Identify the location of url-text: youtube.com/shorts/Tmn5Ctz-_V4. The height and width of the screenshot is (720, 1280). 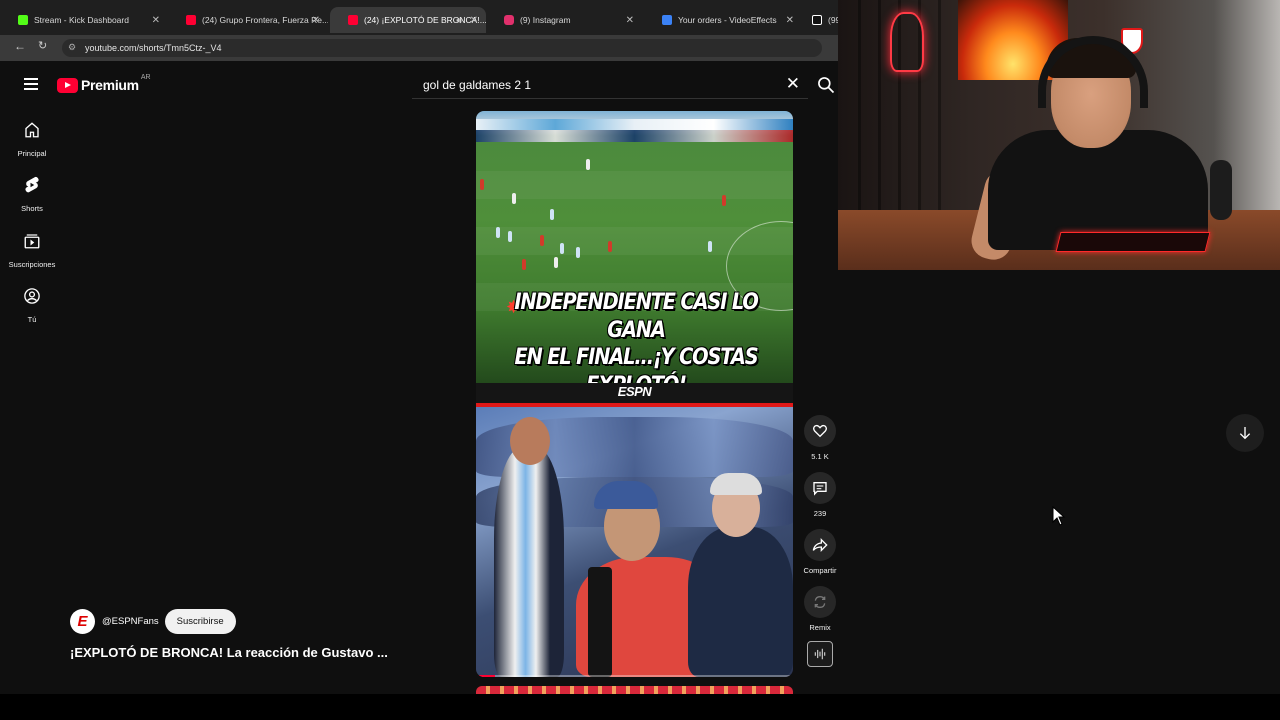
(153, 48).